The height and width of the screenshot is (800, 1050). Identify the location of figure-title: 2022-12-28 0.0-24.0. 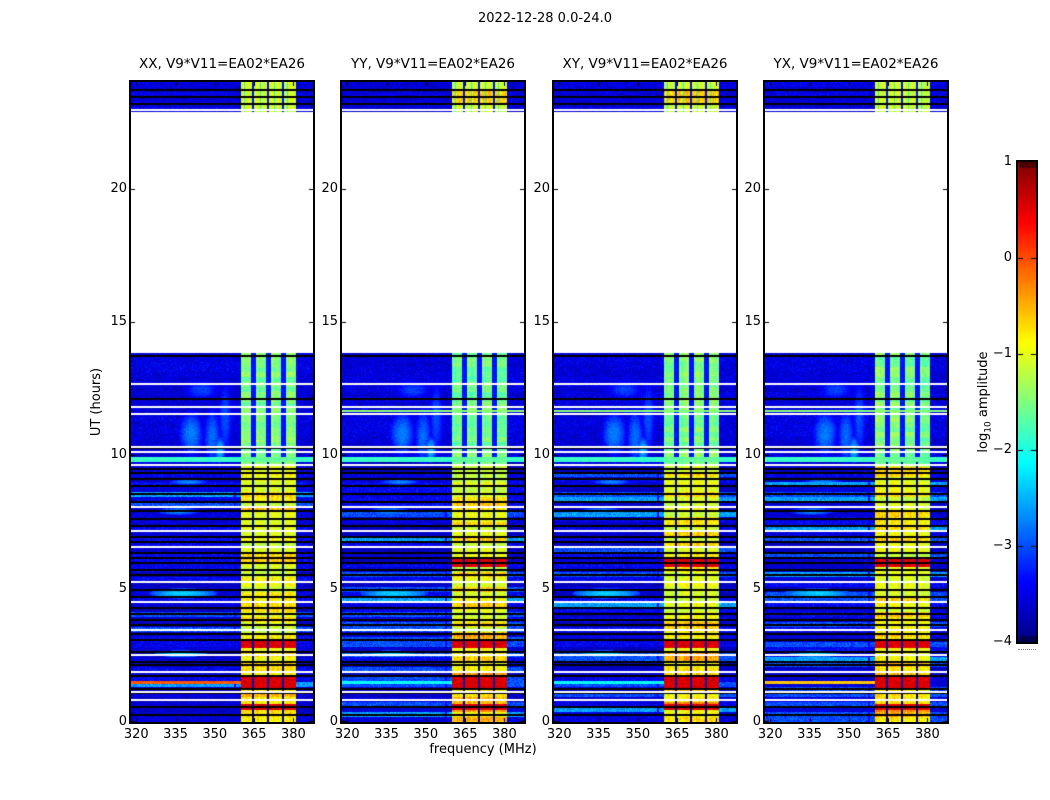
(545, 18).